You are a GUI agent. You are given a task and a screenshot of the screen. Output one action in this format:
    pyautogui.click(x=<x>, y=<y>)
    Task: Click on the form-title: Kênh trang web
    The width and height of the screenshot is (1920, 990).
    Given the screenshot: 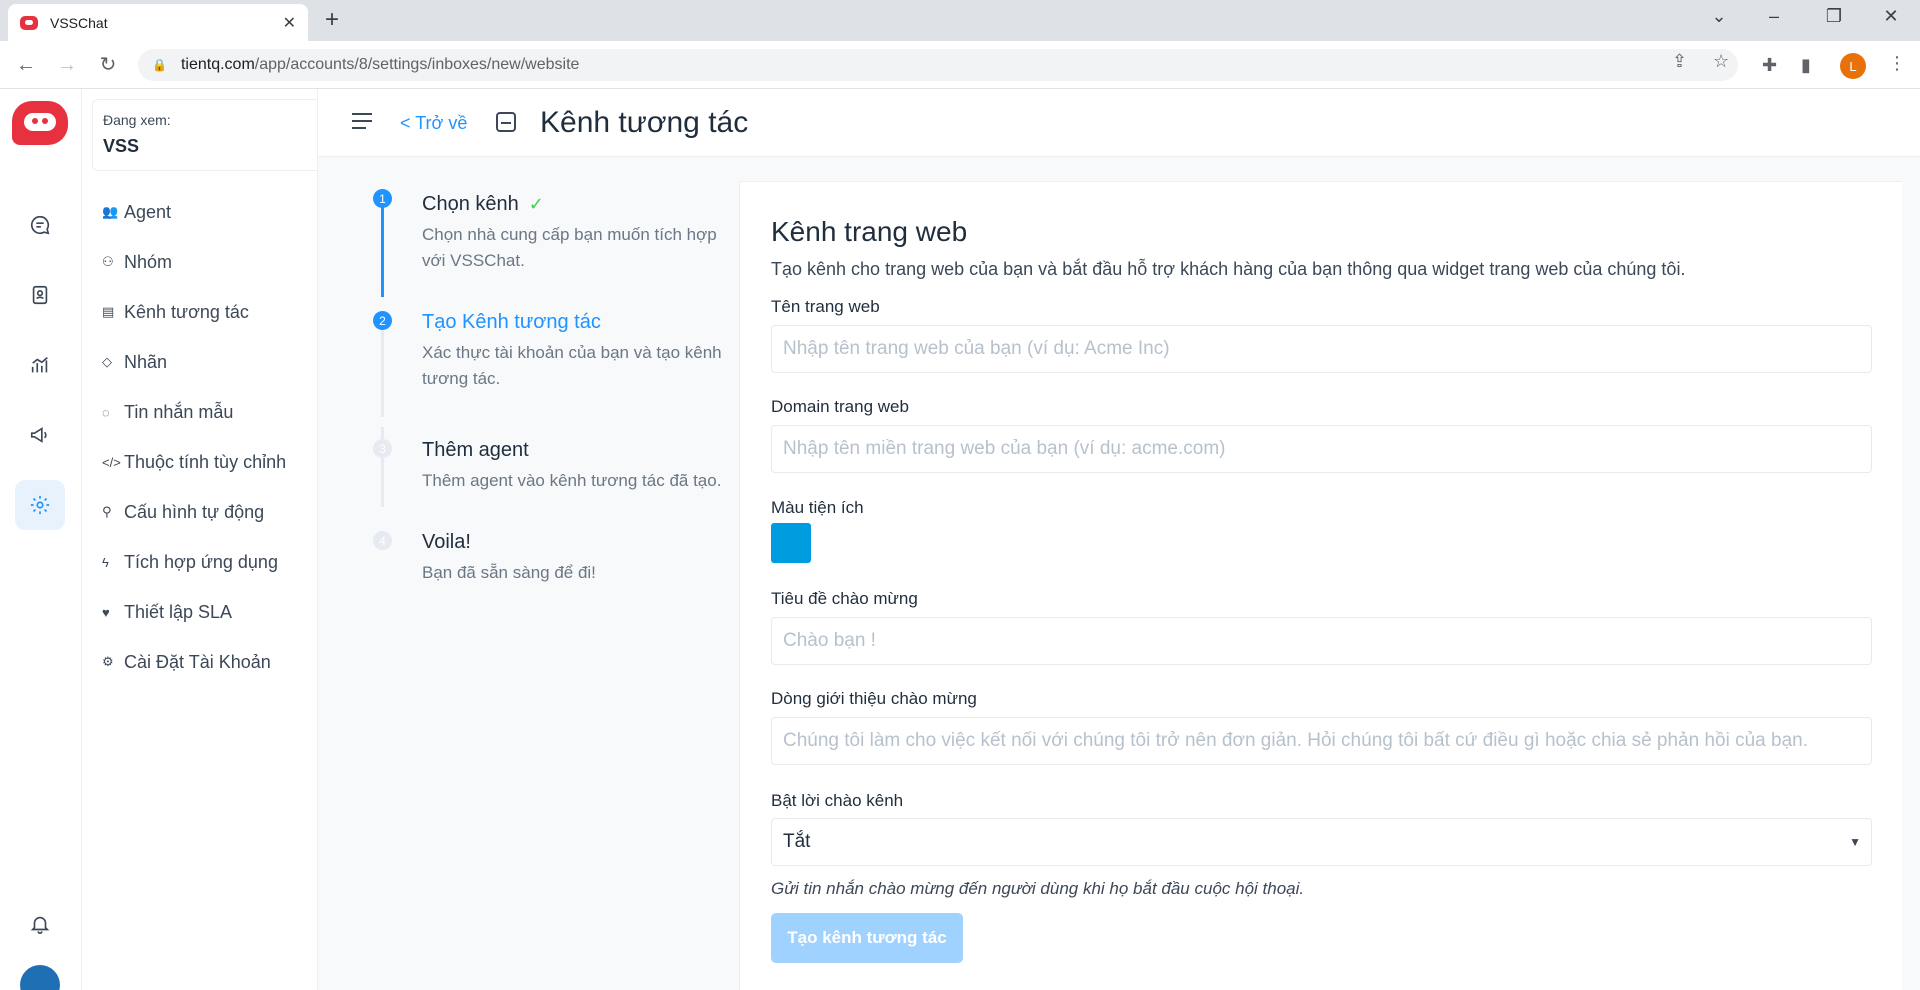 What is the action you would take?
    pyautogui.click(x=869, y=231)
    